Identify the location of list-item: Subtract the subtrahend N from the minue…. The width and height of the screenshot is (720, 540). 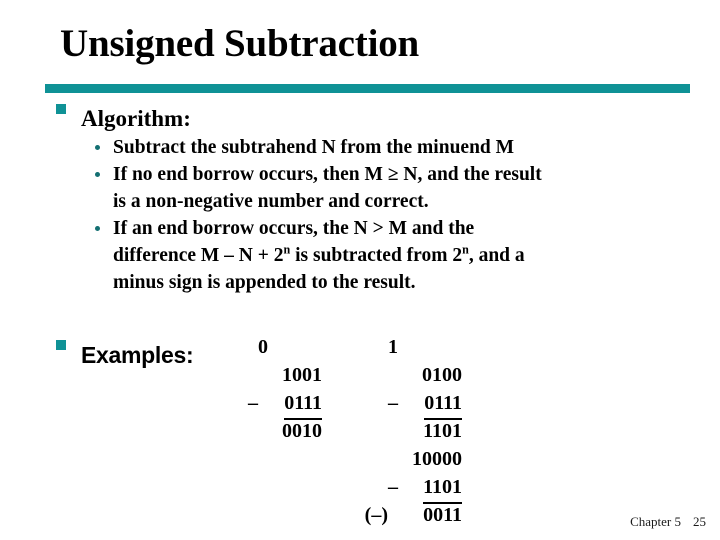
(360, 147).